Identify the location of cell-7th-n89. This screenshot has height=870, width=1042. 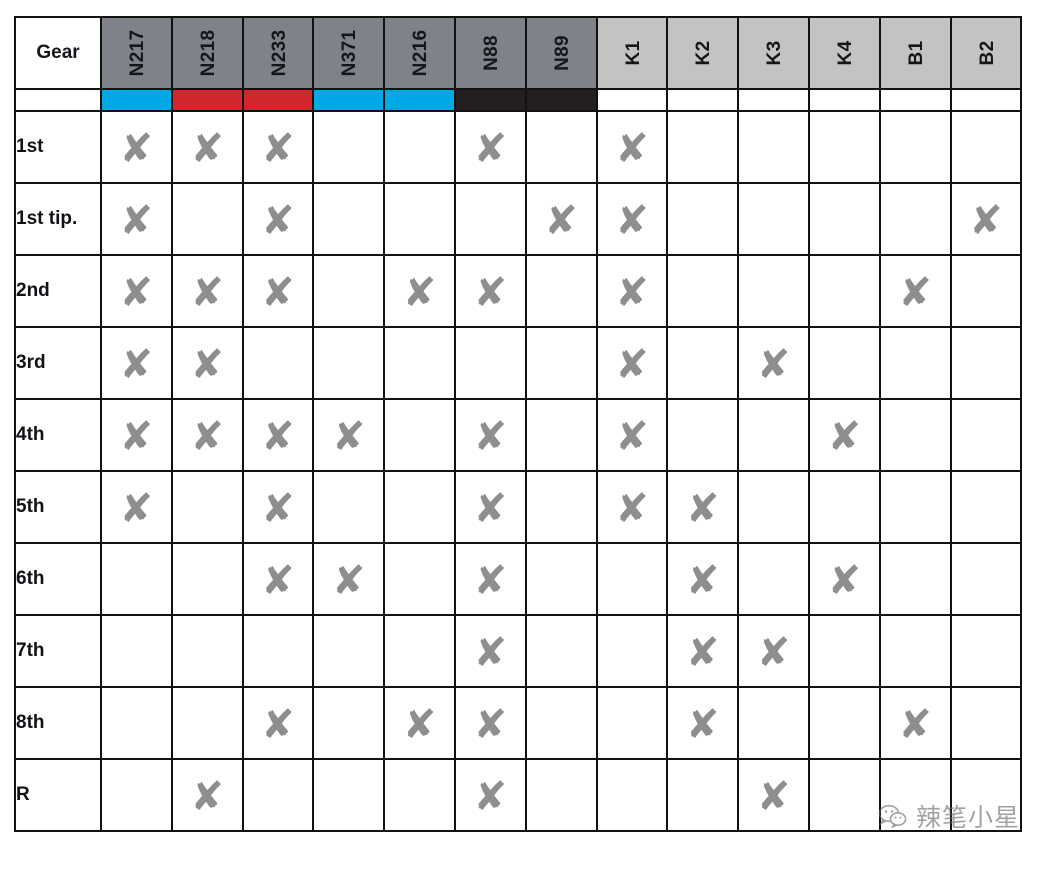
(561, 651).